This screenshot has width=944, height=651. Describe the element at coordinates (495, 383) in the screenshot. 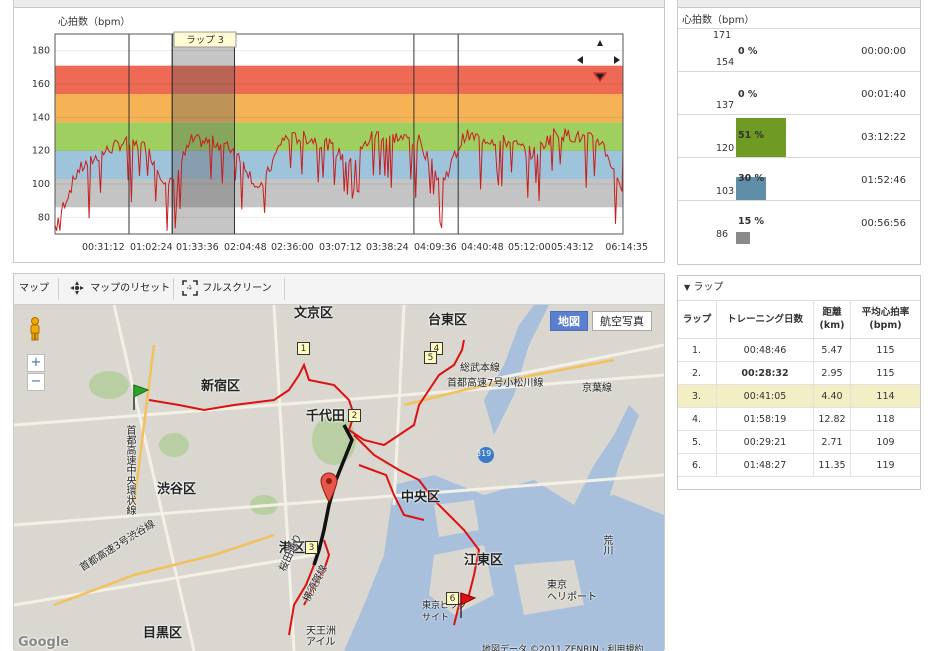

I see `map-label-shuto7: 首都高速7号小松川線` at that location.